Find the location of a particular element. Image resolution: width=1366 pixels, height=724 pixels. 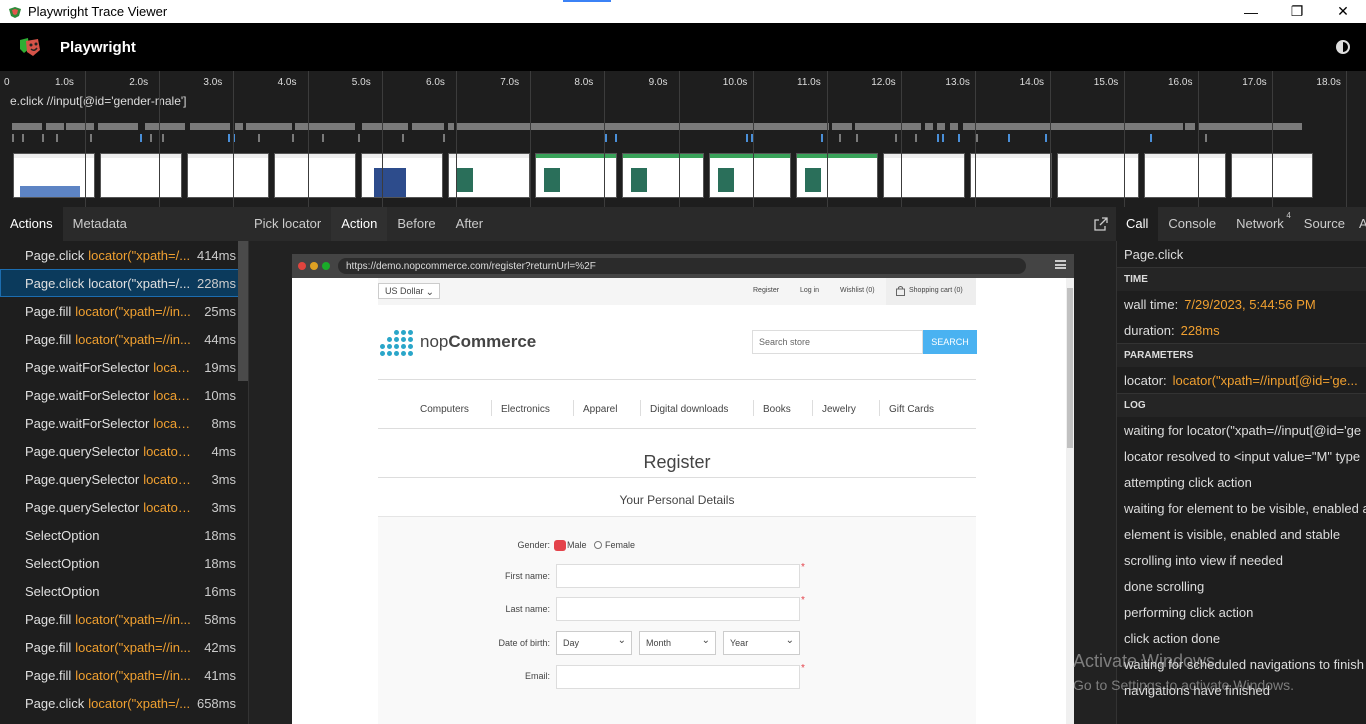

action-row: Page.waitForSelectorlocator(... 8ms is located at coordinates (124, 423).